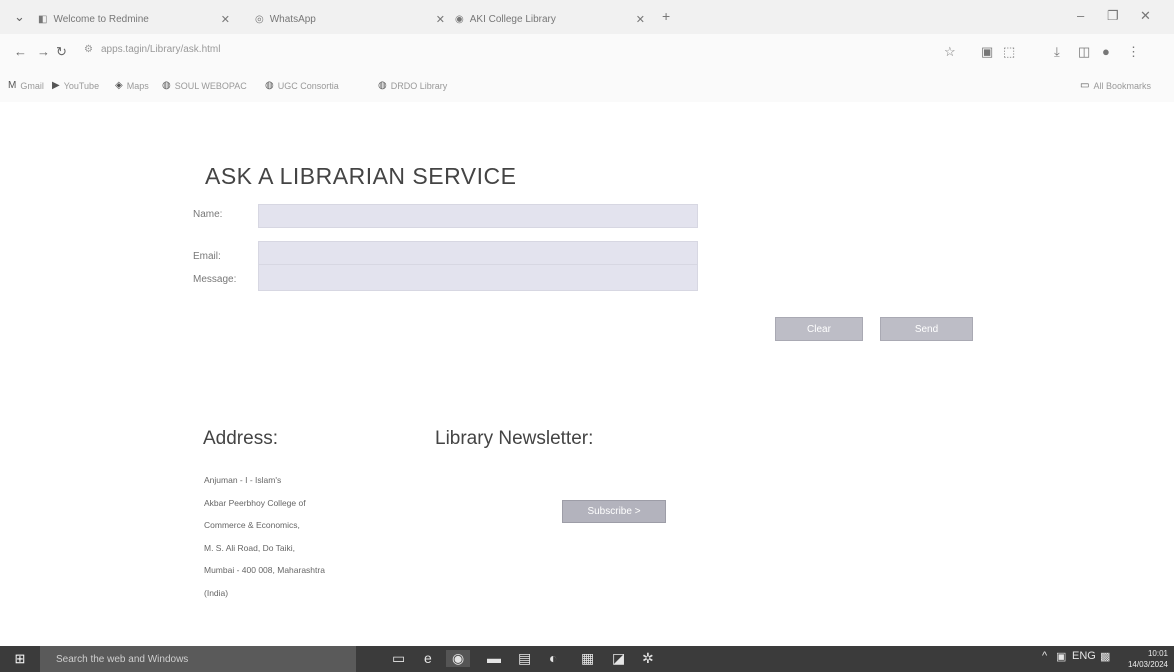 The image size is (1174, 672). I want to click on restore-icon: ❐, so click(1113, 16).